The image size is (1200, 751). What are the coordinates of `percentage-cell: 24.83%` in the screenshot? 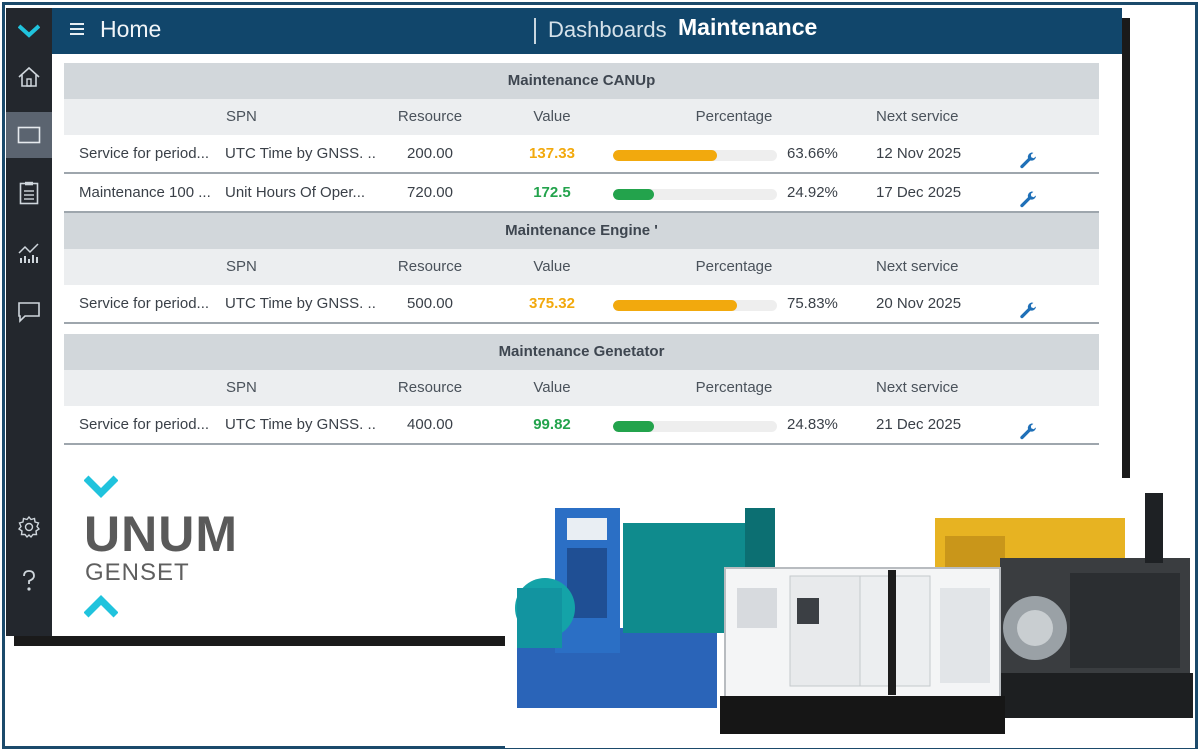 It's located at (812, 424).